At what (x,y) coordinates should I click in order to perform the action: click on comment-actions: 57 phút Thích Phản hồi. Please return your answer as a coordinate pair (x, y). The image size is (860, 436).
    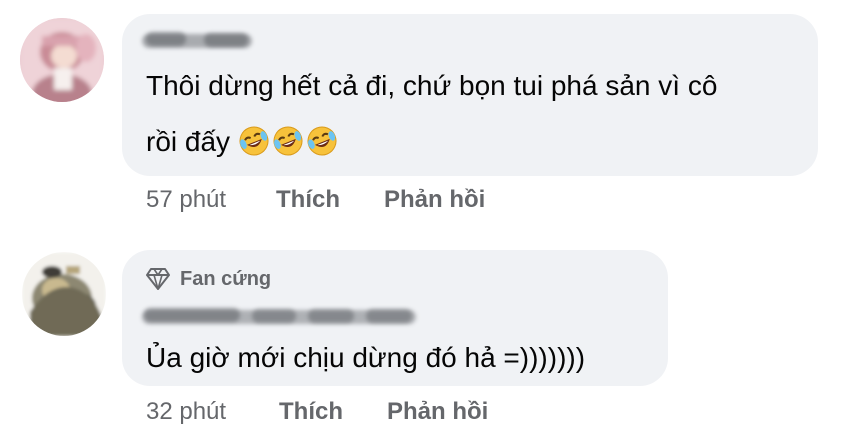
    Looking at the image, I should click on (315, 200).